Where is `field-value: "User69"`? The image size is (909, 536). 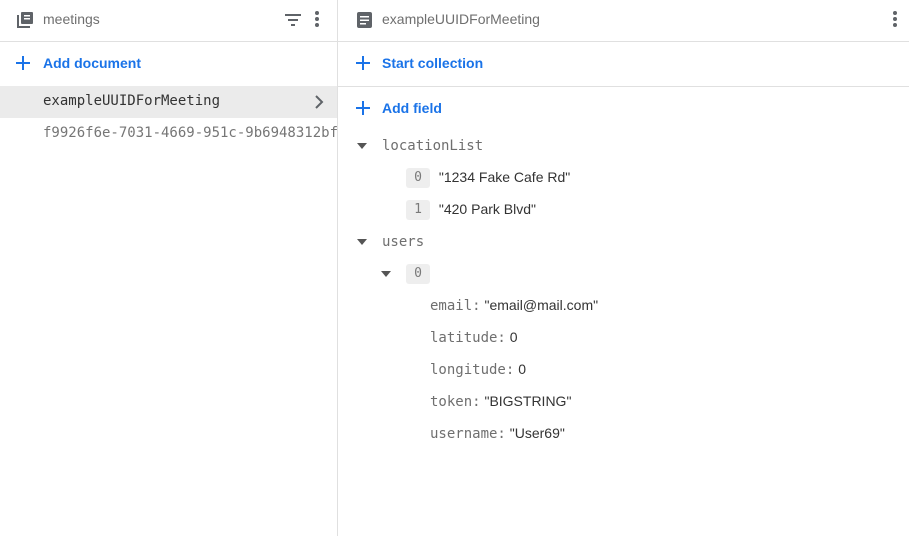
field-value: "User69" is located at coordinates (537, 433).